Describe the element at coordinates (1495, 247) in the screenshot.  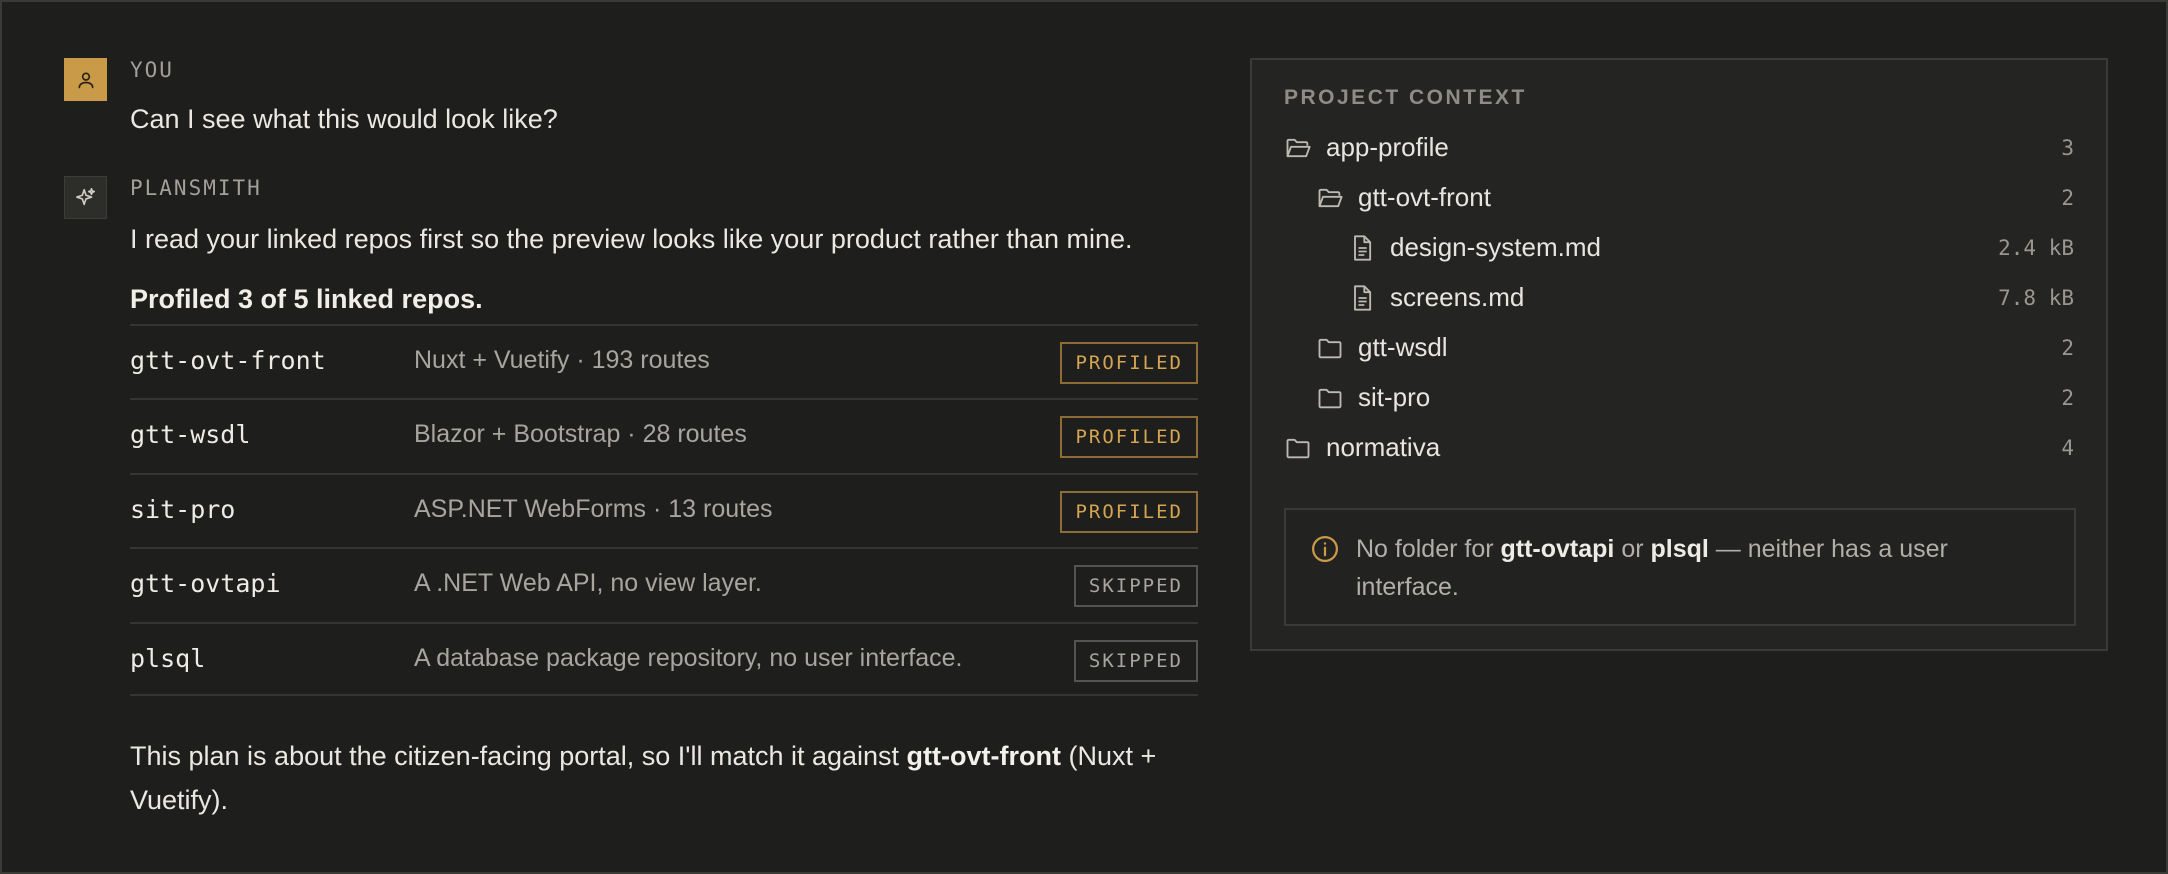
I see `tree-item-label: design-system.md` at that location.